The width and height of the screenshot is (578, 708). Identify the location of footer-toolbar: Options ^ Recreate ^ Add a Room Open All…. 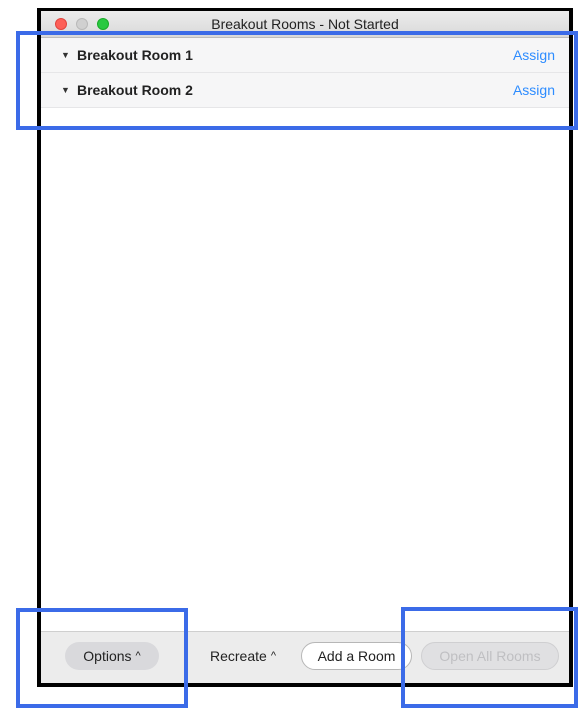
(305, 657).